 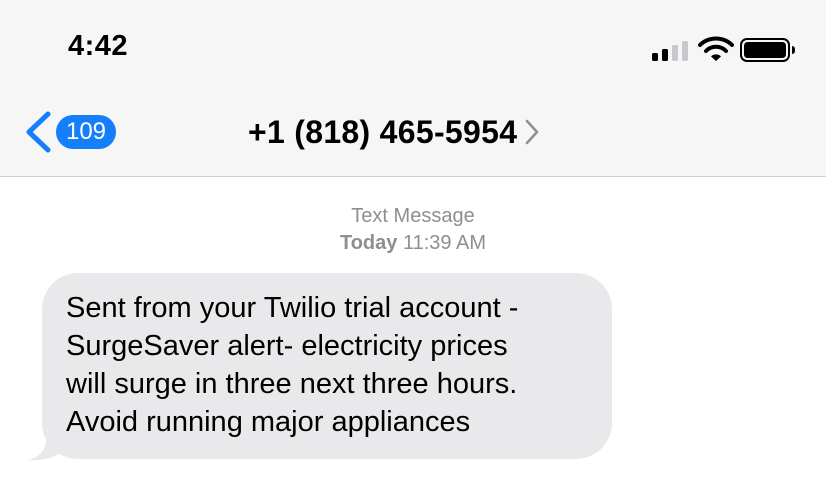 I want to click on unread-count-badge: 109, so click(x=86, y=132).